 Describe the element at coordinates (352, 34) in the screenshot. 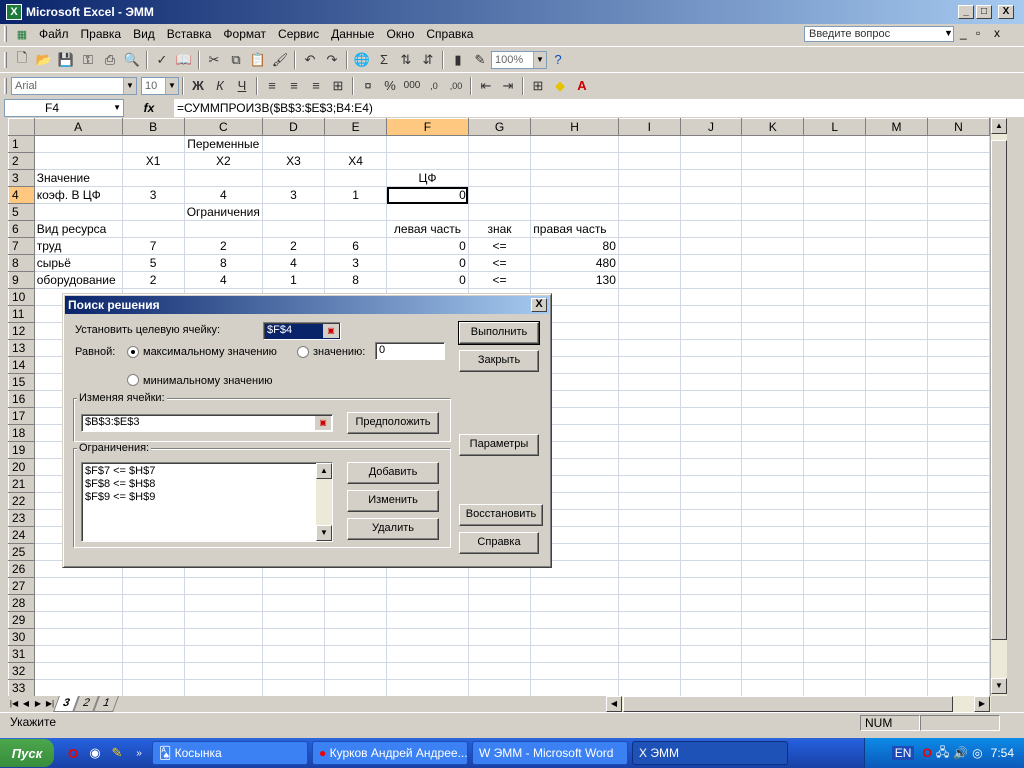

I see `menu-data: Данные` at that location.